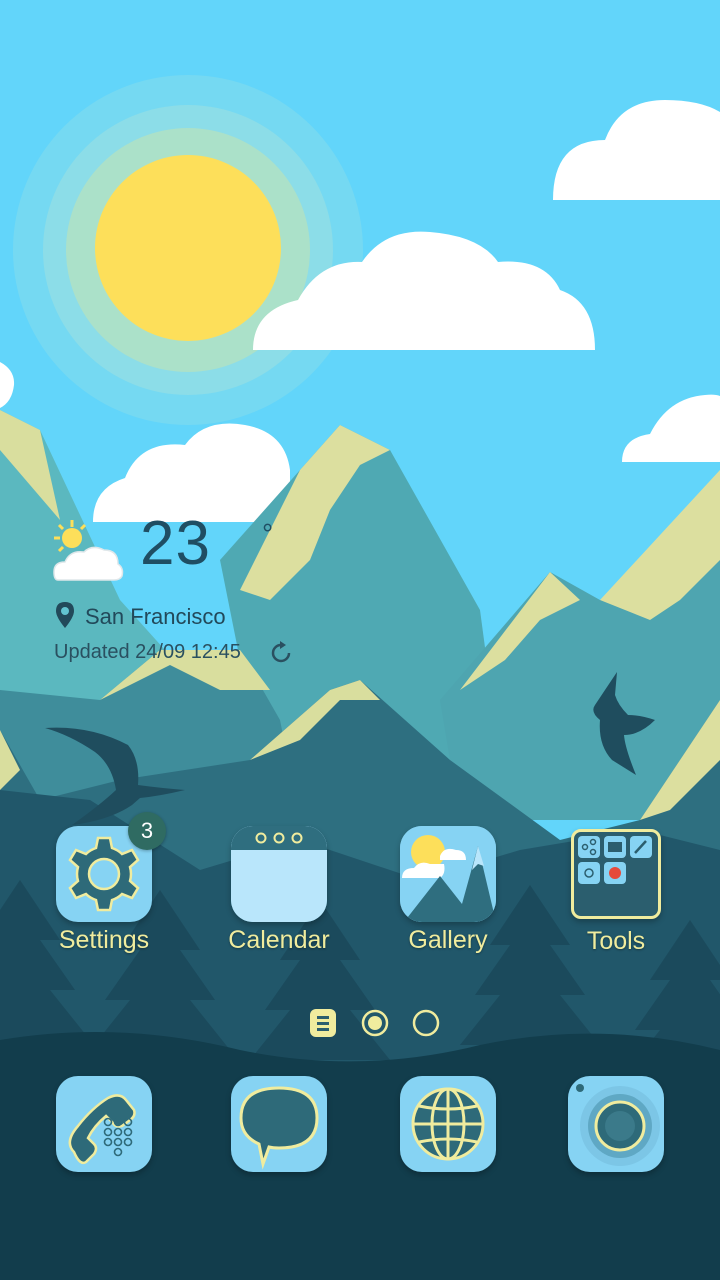 Image resolution: width=720 pixels, height=1280 pixels. I want to click on phone-dialer-icon, so click(102, 1129).